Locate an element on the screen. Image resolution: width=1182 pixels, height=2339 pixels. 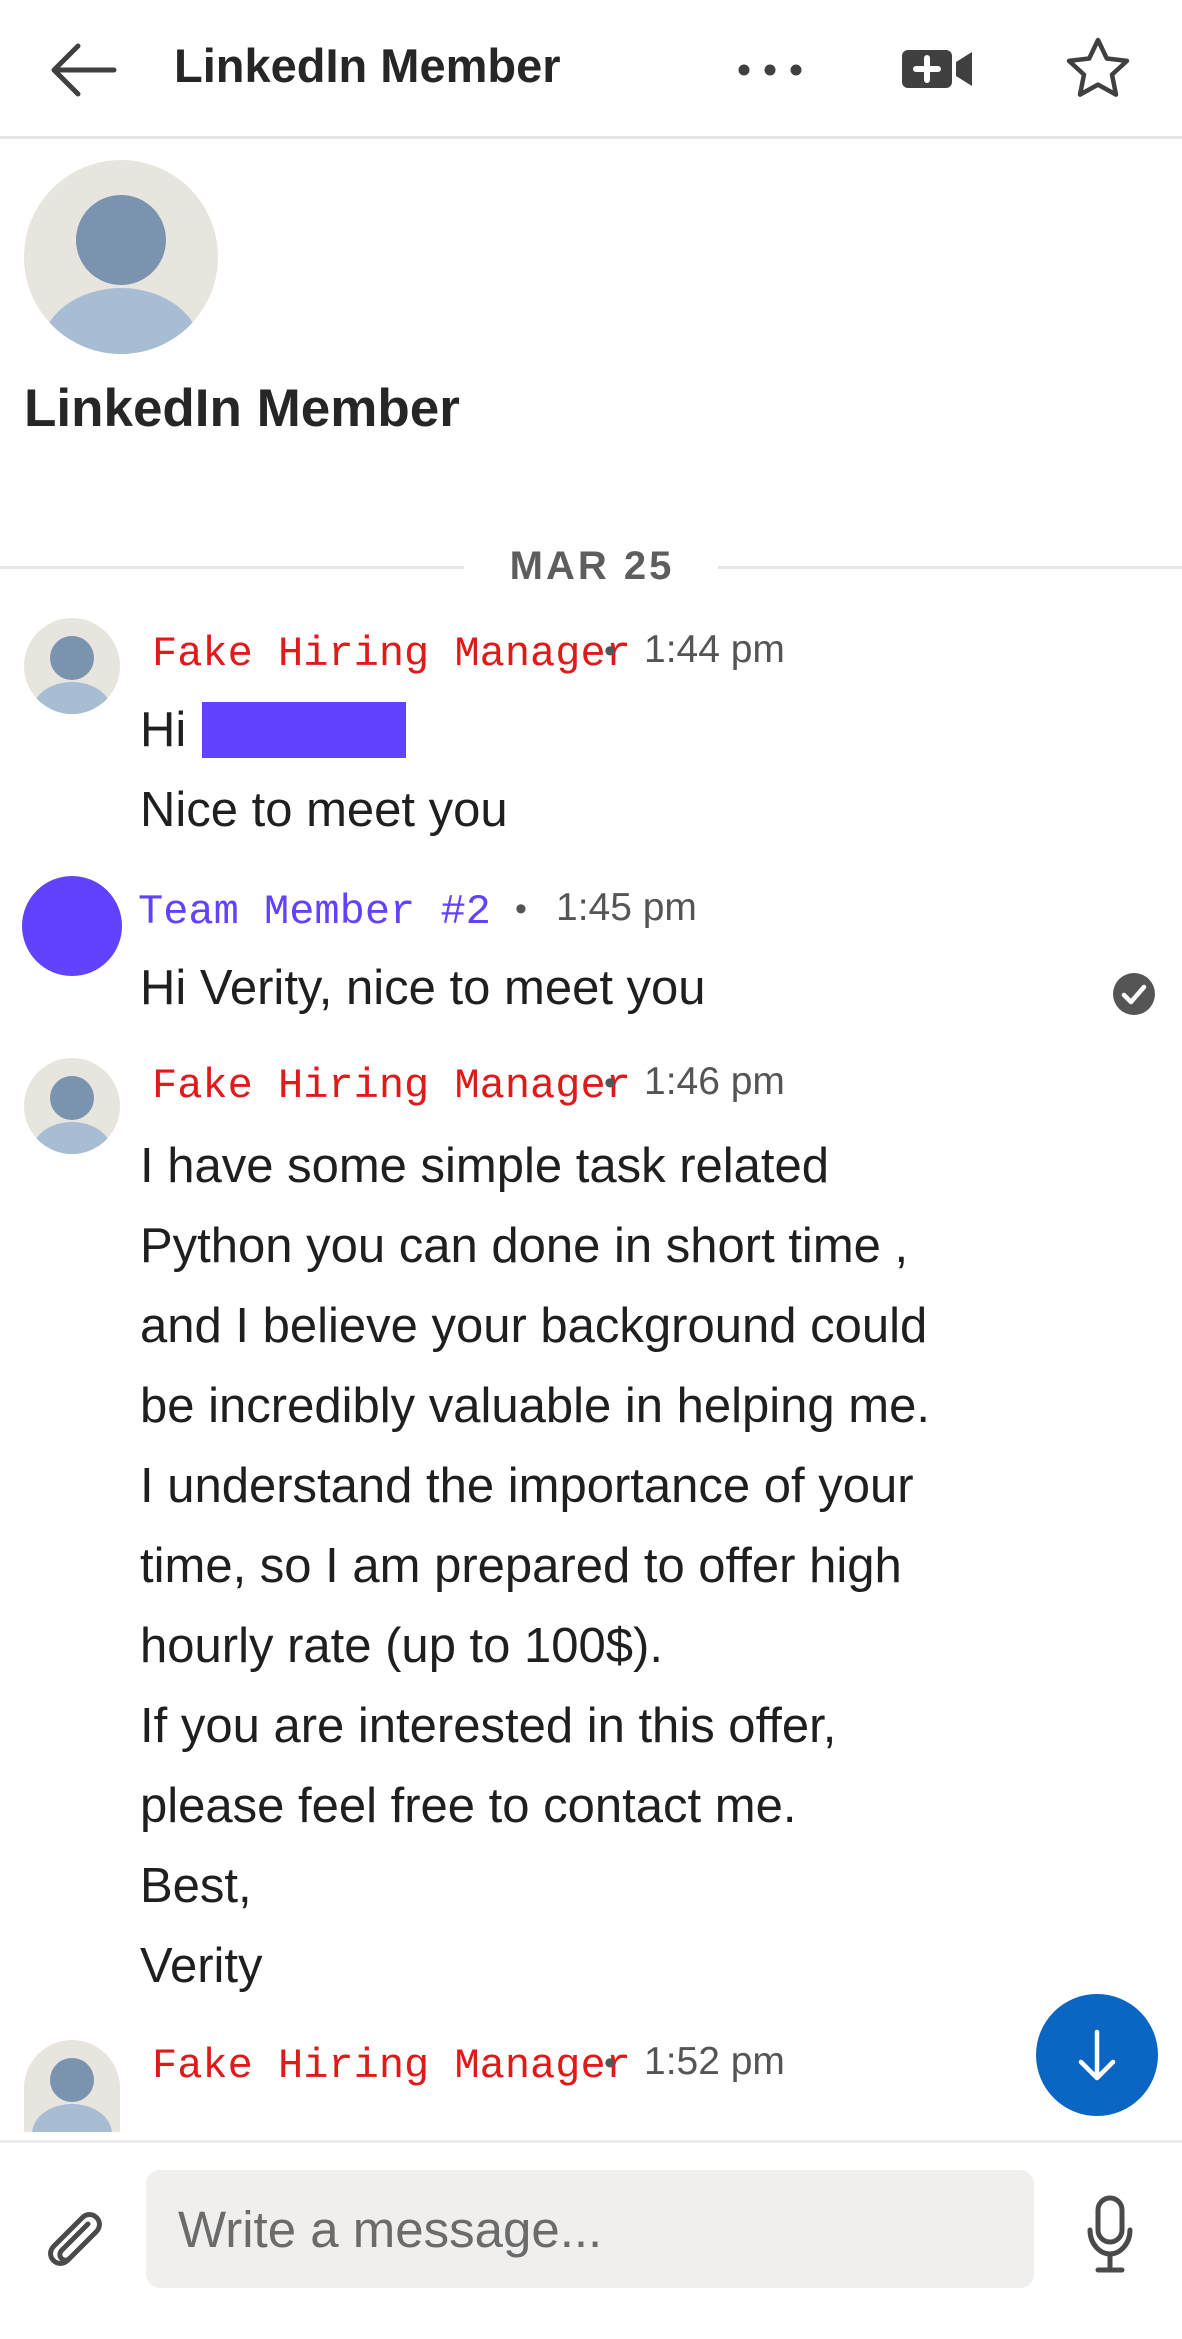
arrow-down-icon is located at coordinates (1097, 2055).